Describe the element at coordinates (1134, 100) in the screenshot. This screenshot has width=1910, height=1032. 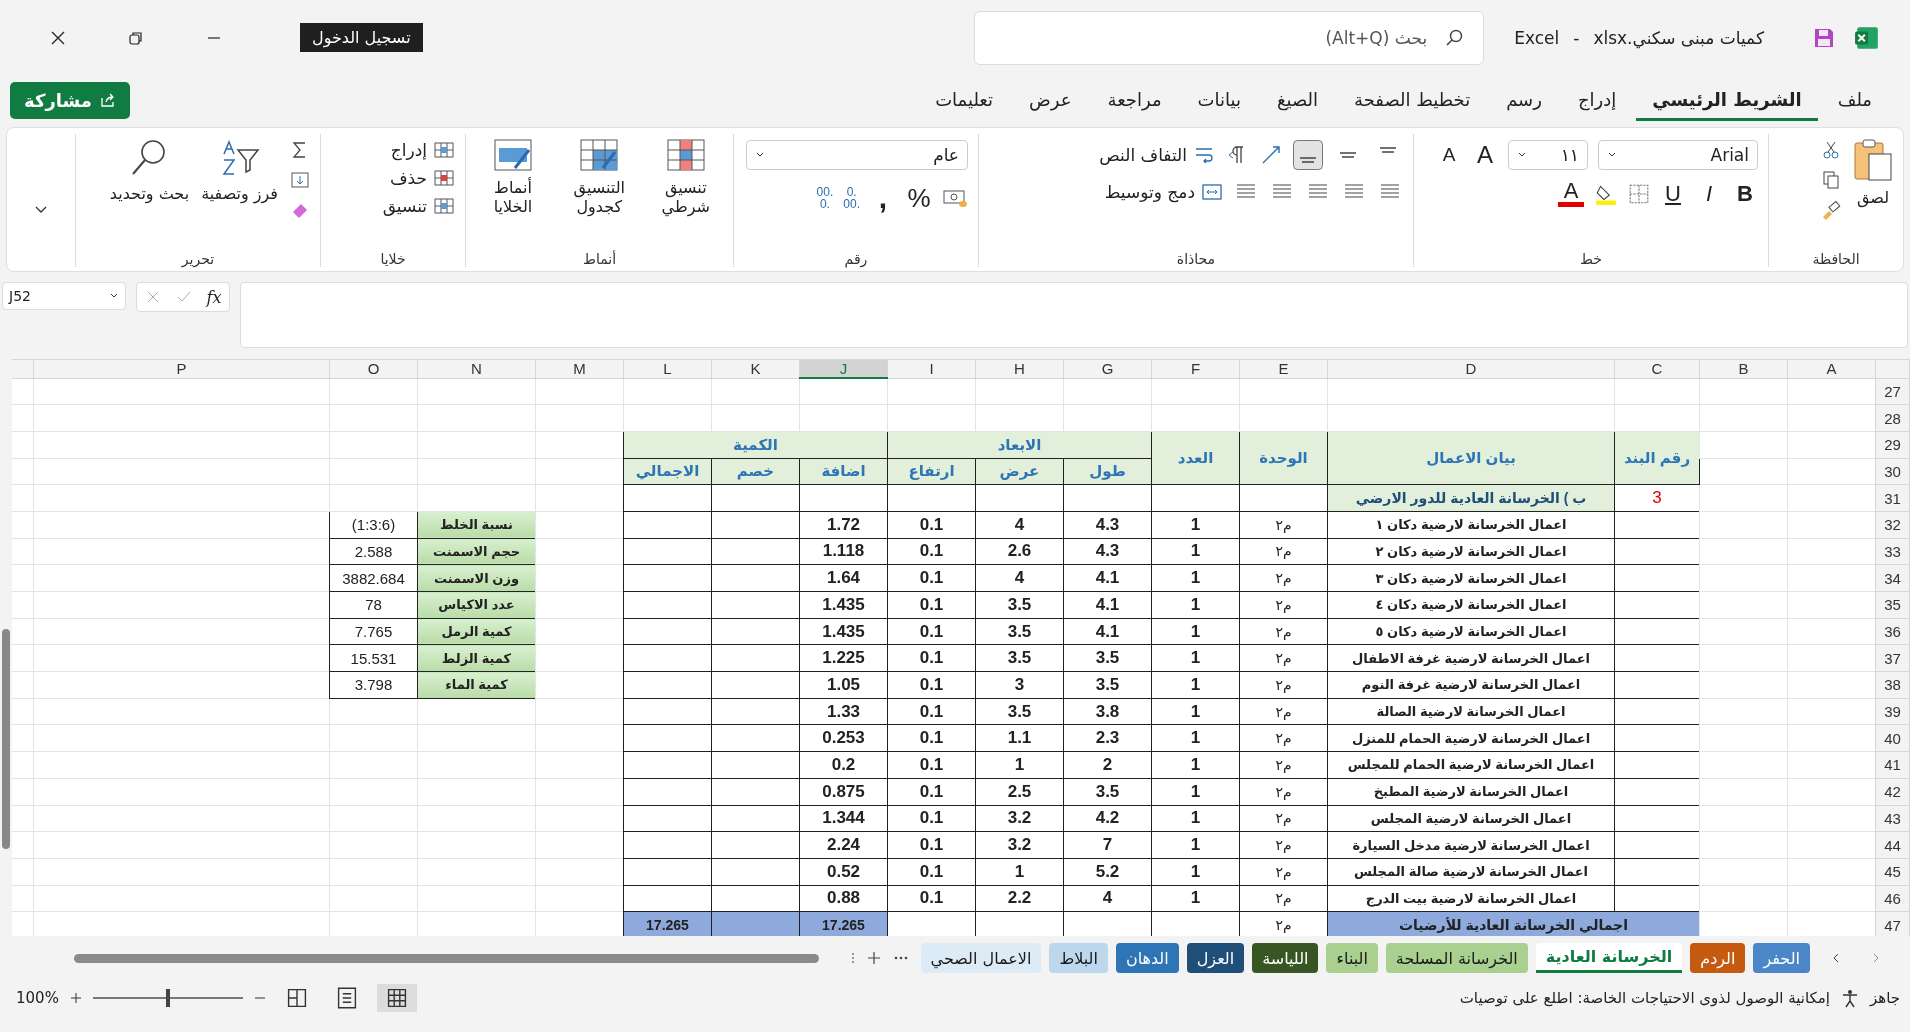
I see `ribbon-tab: مراجعة` at that location.